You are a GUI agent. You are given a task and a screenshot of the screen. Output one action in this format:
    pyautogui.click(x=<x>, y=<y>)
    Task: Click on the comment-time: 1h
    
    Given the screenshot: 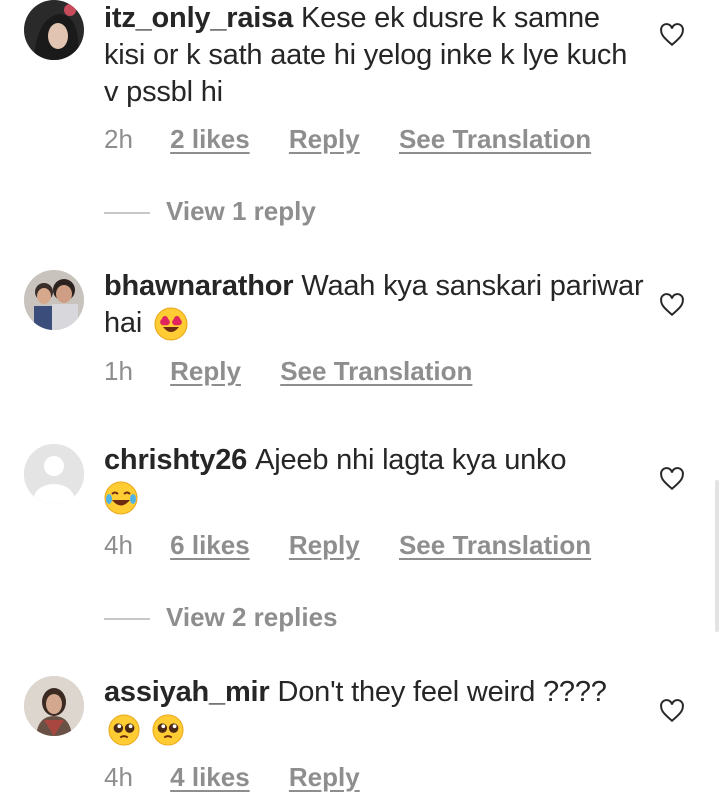 What is the action you would take?
    pyautogui.click(x=118, y=371)
    